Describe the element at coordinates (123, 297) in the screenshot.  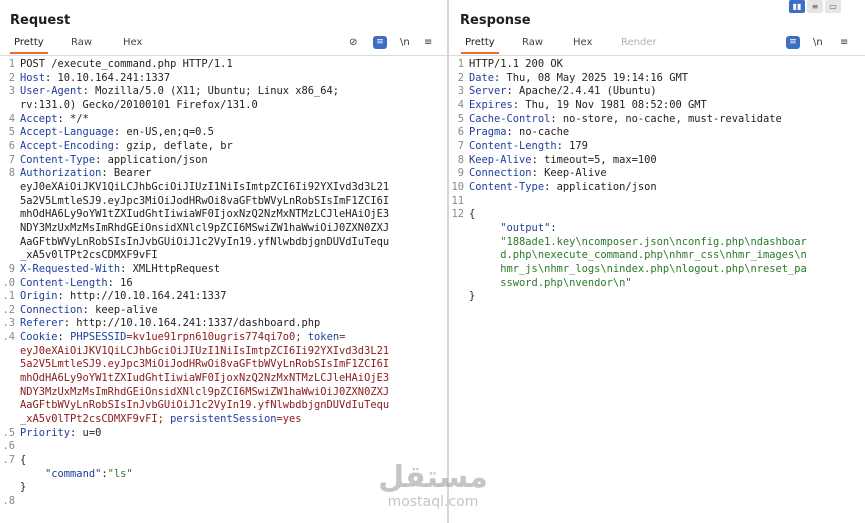
I see `line-text: Origin: http://10.10.164.241:1337` at that location.